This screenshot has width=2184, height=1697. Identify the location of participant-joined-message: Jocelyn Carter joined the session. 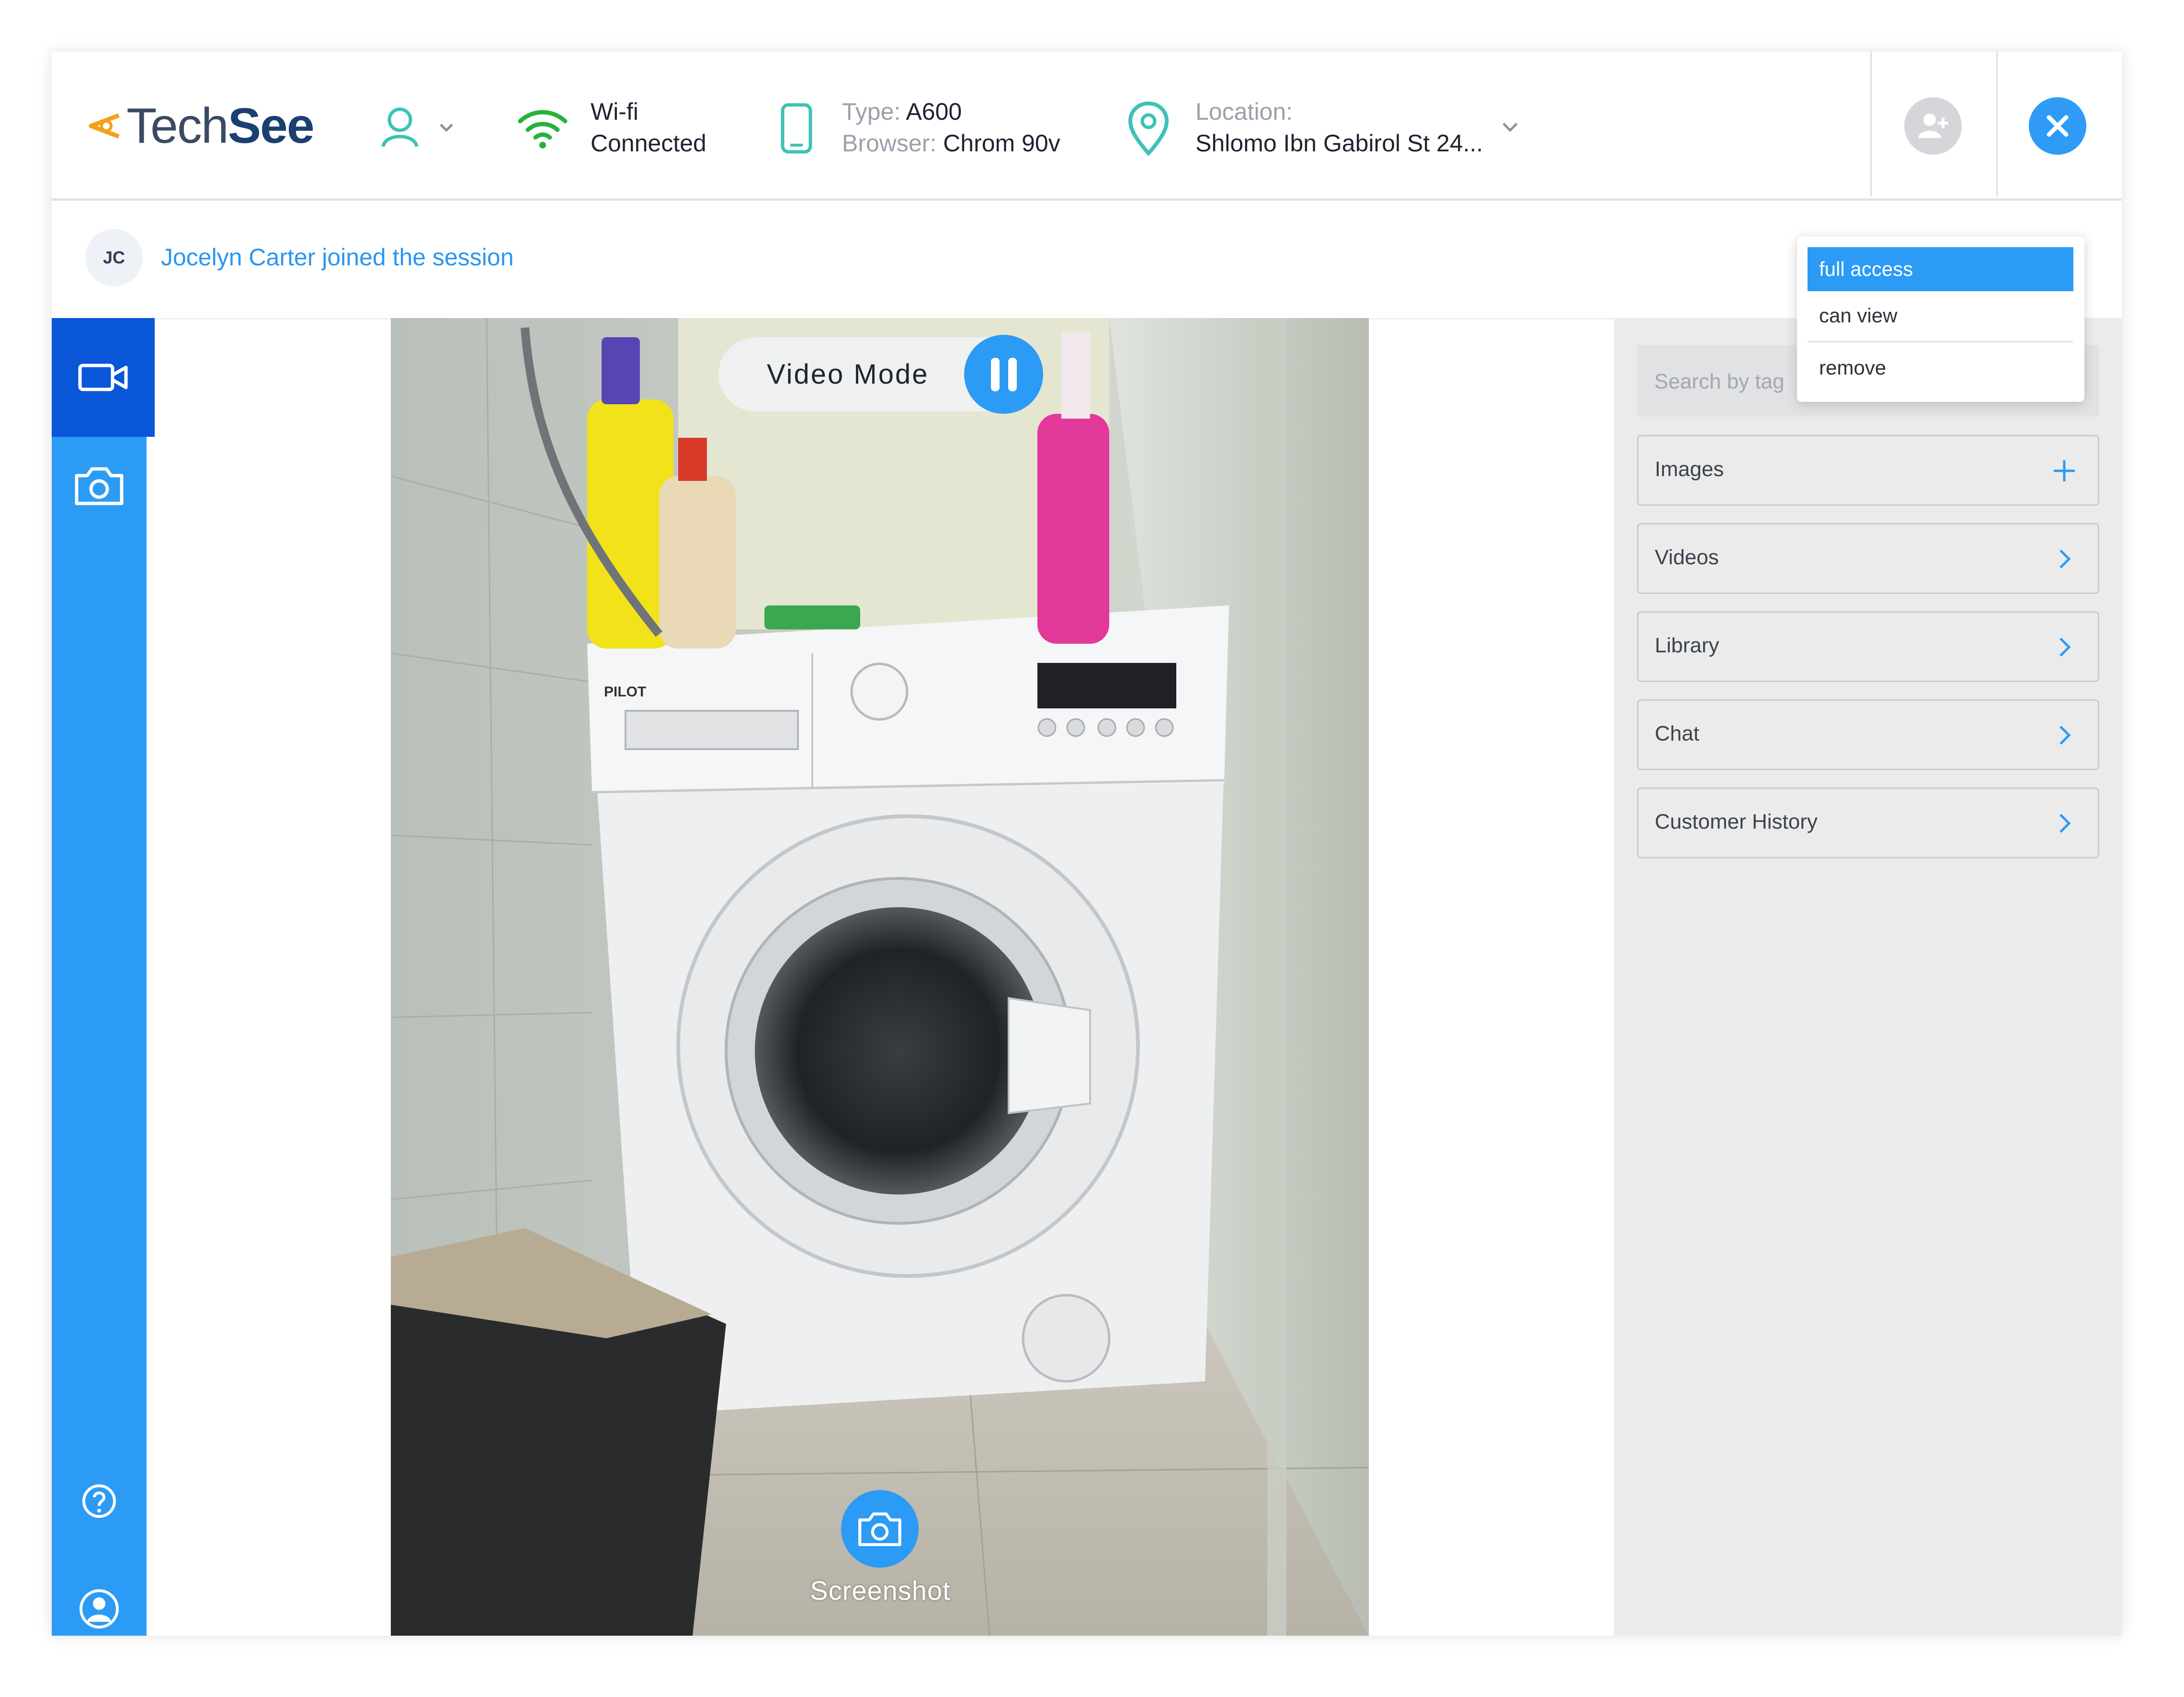
(337, 258).